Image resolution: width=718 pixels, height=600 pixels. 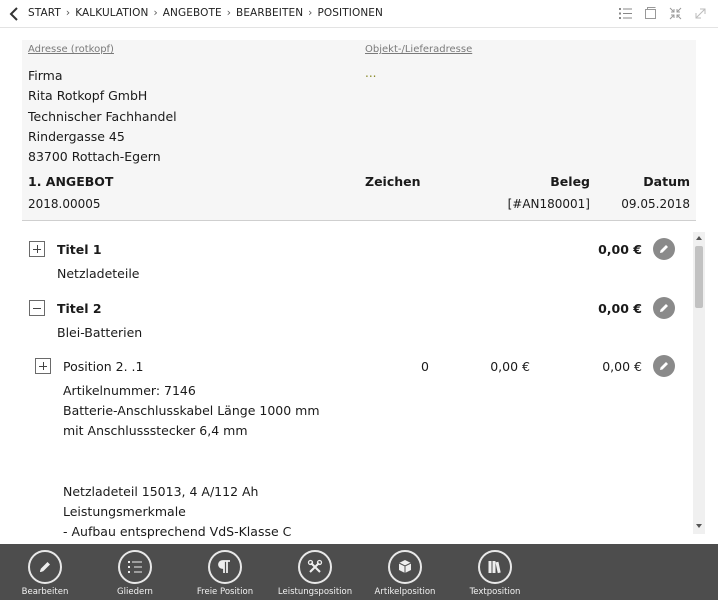 I want to click on breadcrumb-bearbeiten: BEARBEITEN, so click(x=269, y=13).